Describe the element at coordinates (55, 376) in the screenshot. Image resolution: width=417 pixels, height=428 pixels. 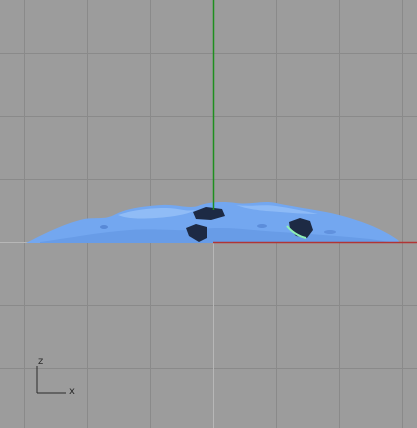
I see `axis-indicator: z x` at that location.